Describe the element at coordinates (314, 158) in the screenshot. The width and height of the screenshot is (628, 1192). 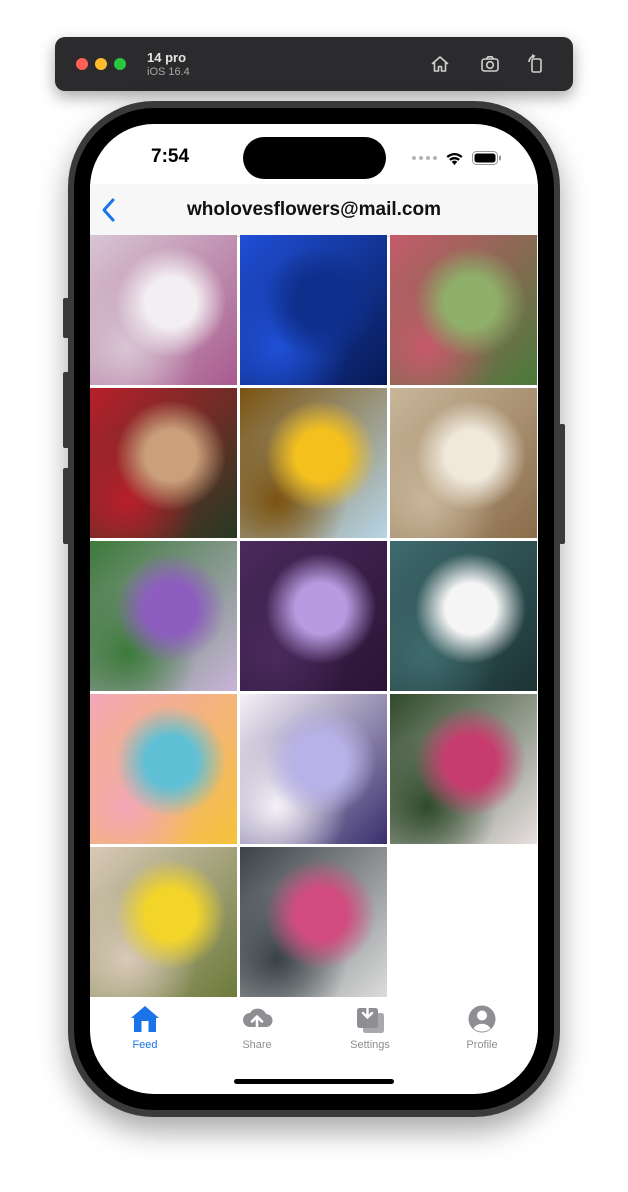
I see `dynamic-island` at that location.